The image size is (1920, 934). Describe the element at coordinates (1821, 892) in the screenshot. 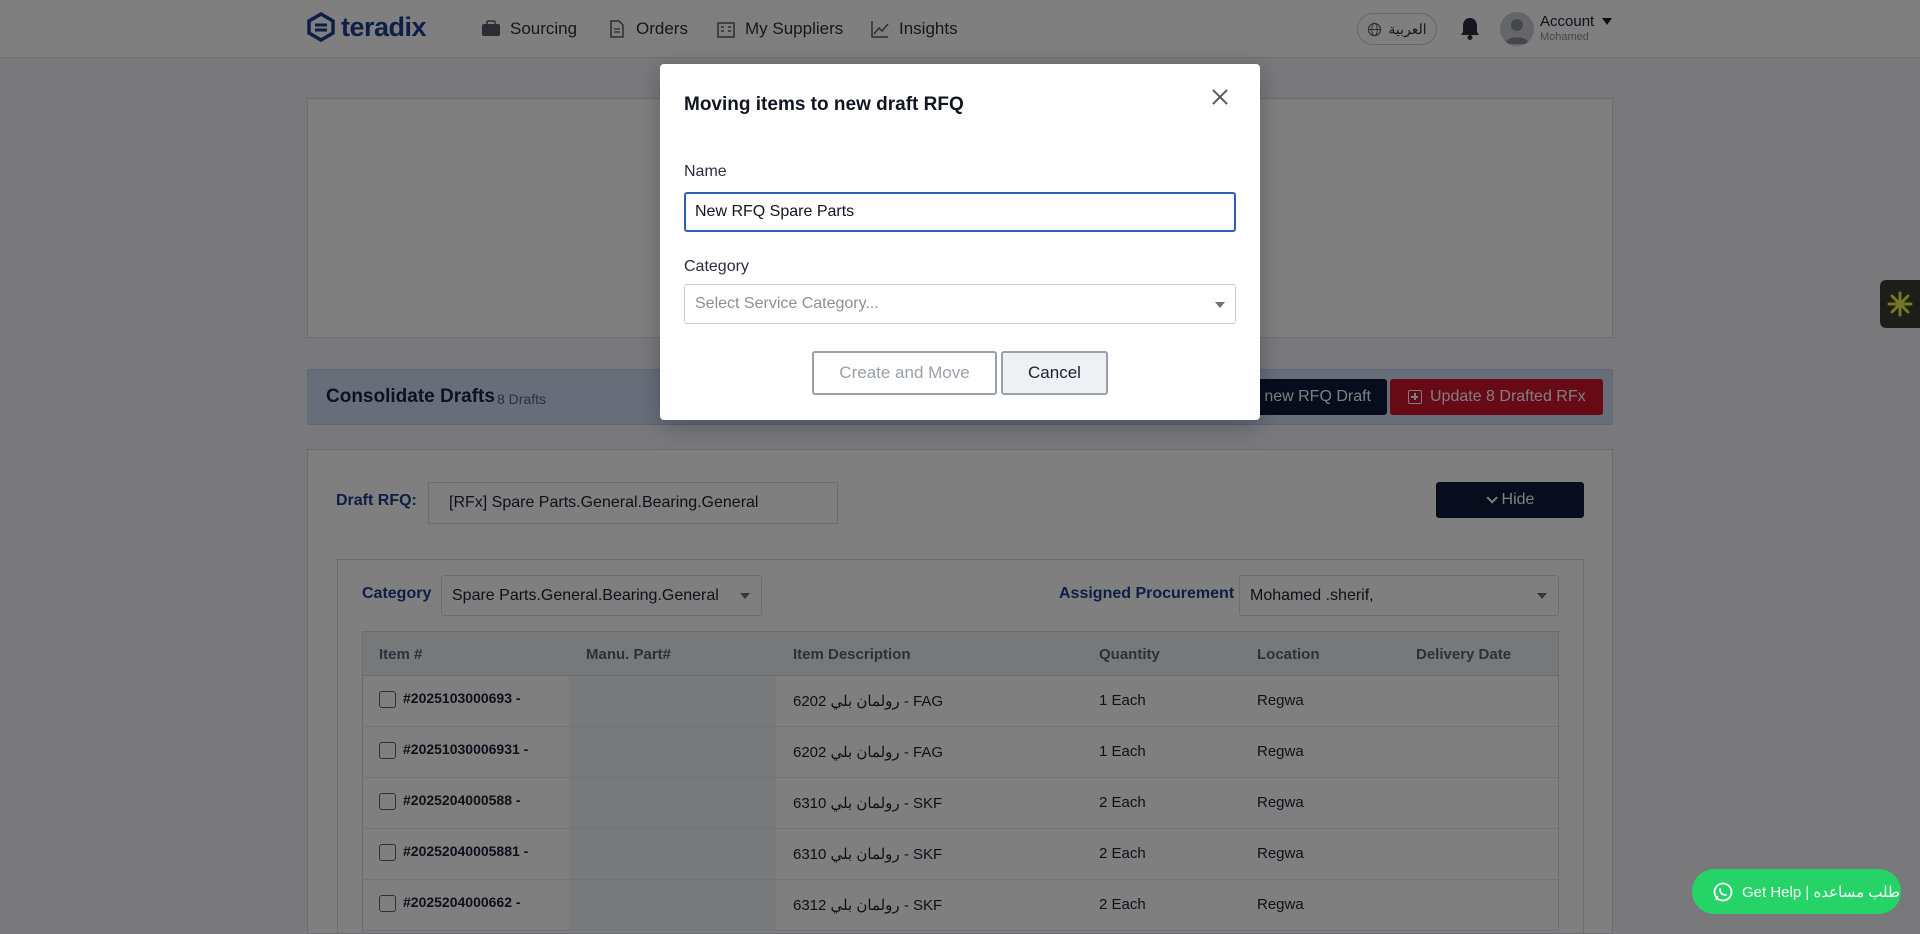

I see `get-help-label: Get Help | طلب مساعده` at that location.